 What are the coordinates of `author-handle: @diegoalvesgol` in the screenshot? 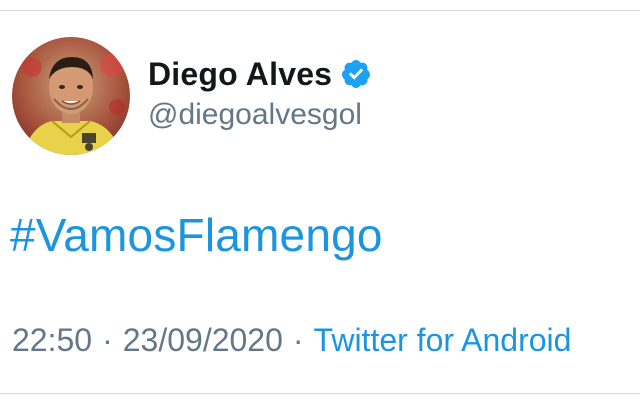 It's located at (255, 115).